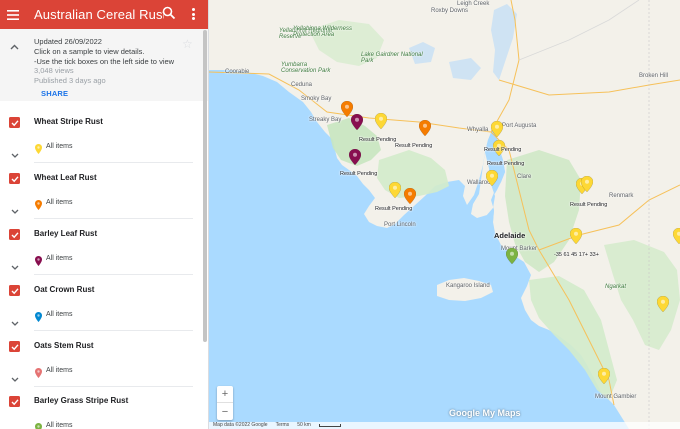 This screenshot has height=429, width=680. What do you see at coordinates (205, 186) in the screenshot?
I see `sidebar-scrollbar` at bounding box center [205, 186].